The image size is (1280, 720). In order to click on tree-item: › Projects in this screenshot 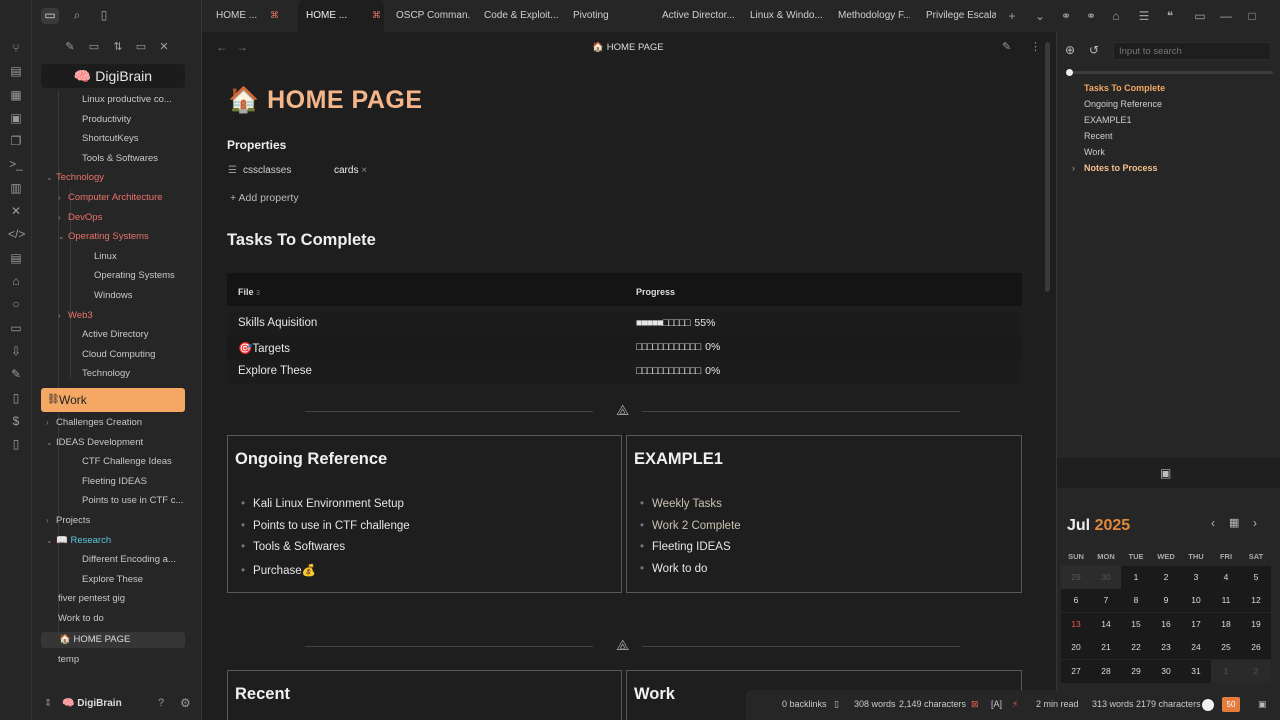, I will do `click(115, 521)`.